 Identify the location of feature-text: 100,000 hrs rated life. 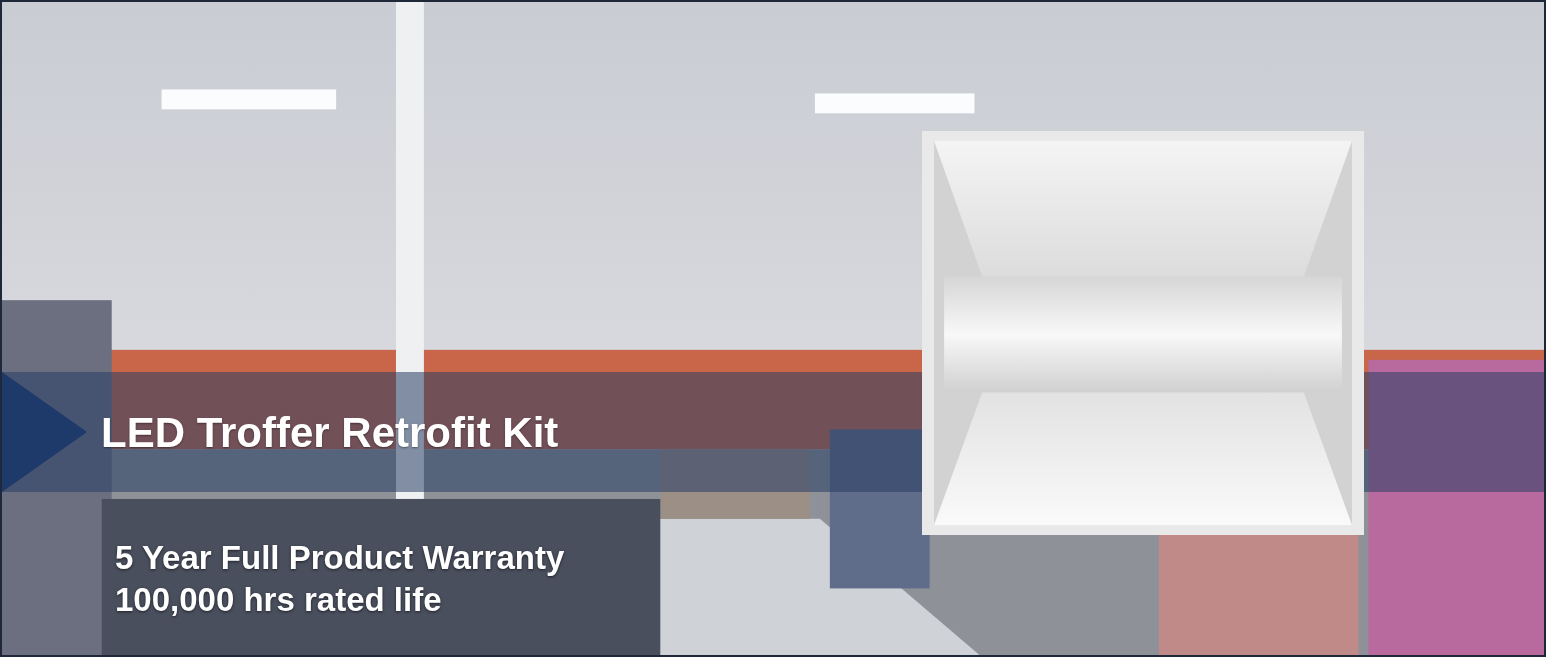
(279, 600).